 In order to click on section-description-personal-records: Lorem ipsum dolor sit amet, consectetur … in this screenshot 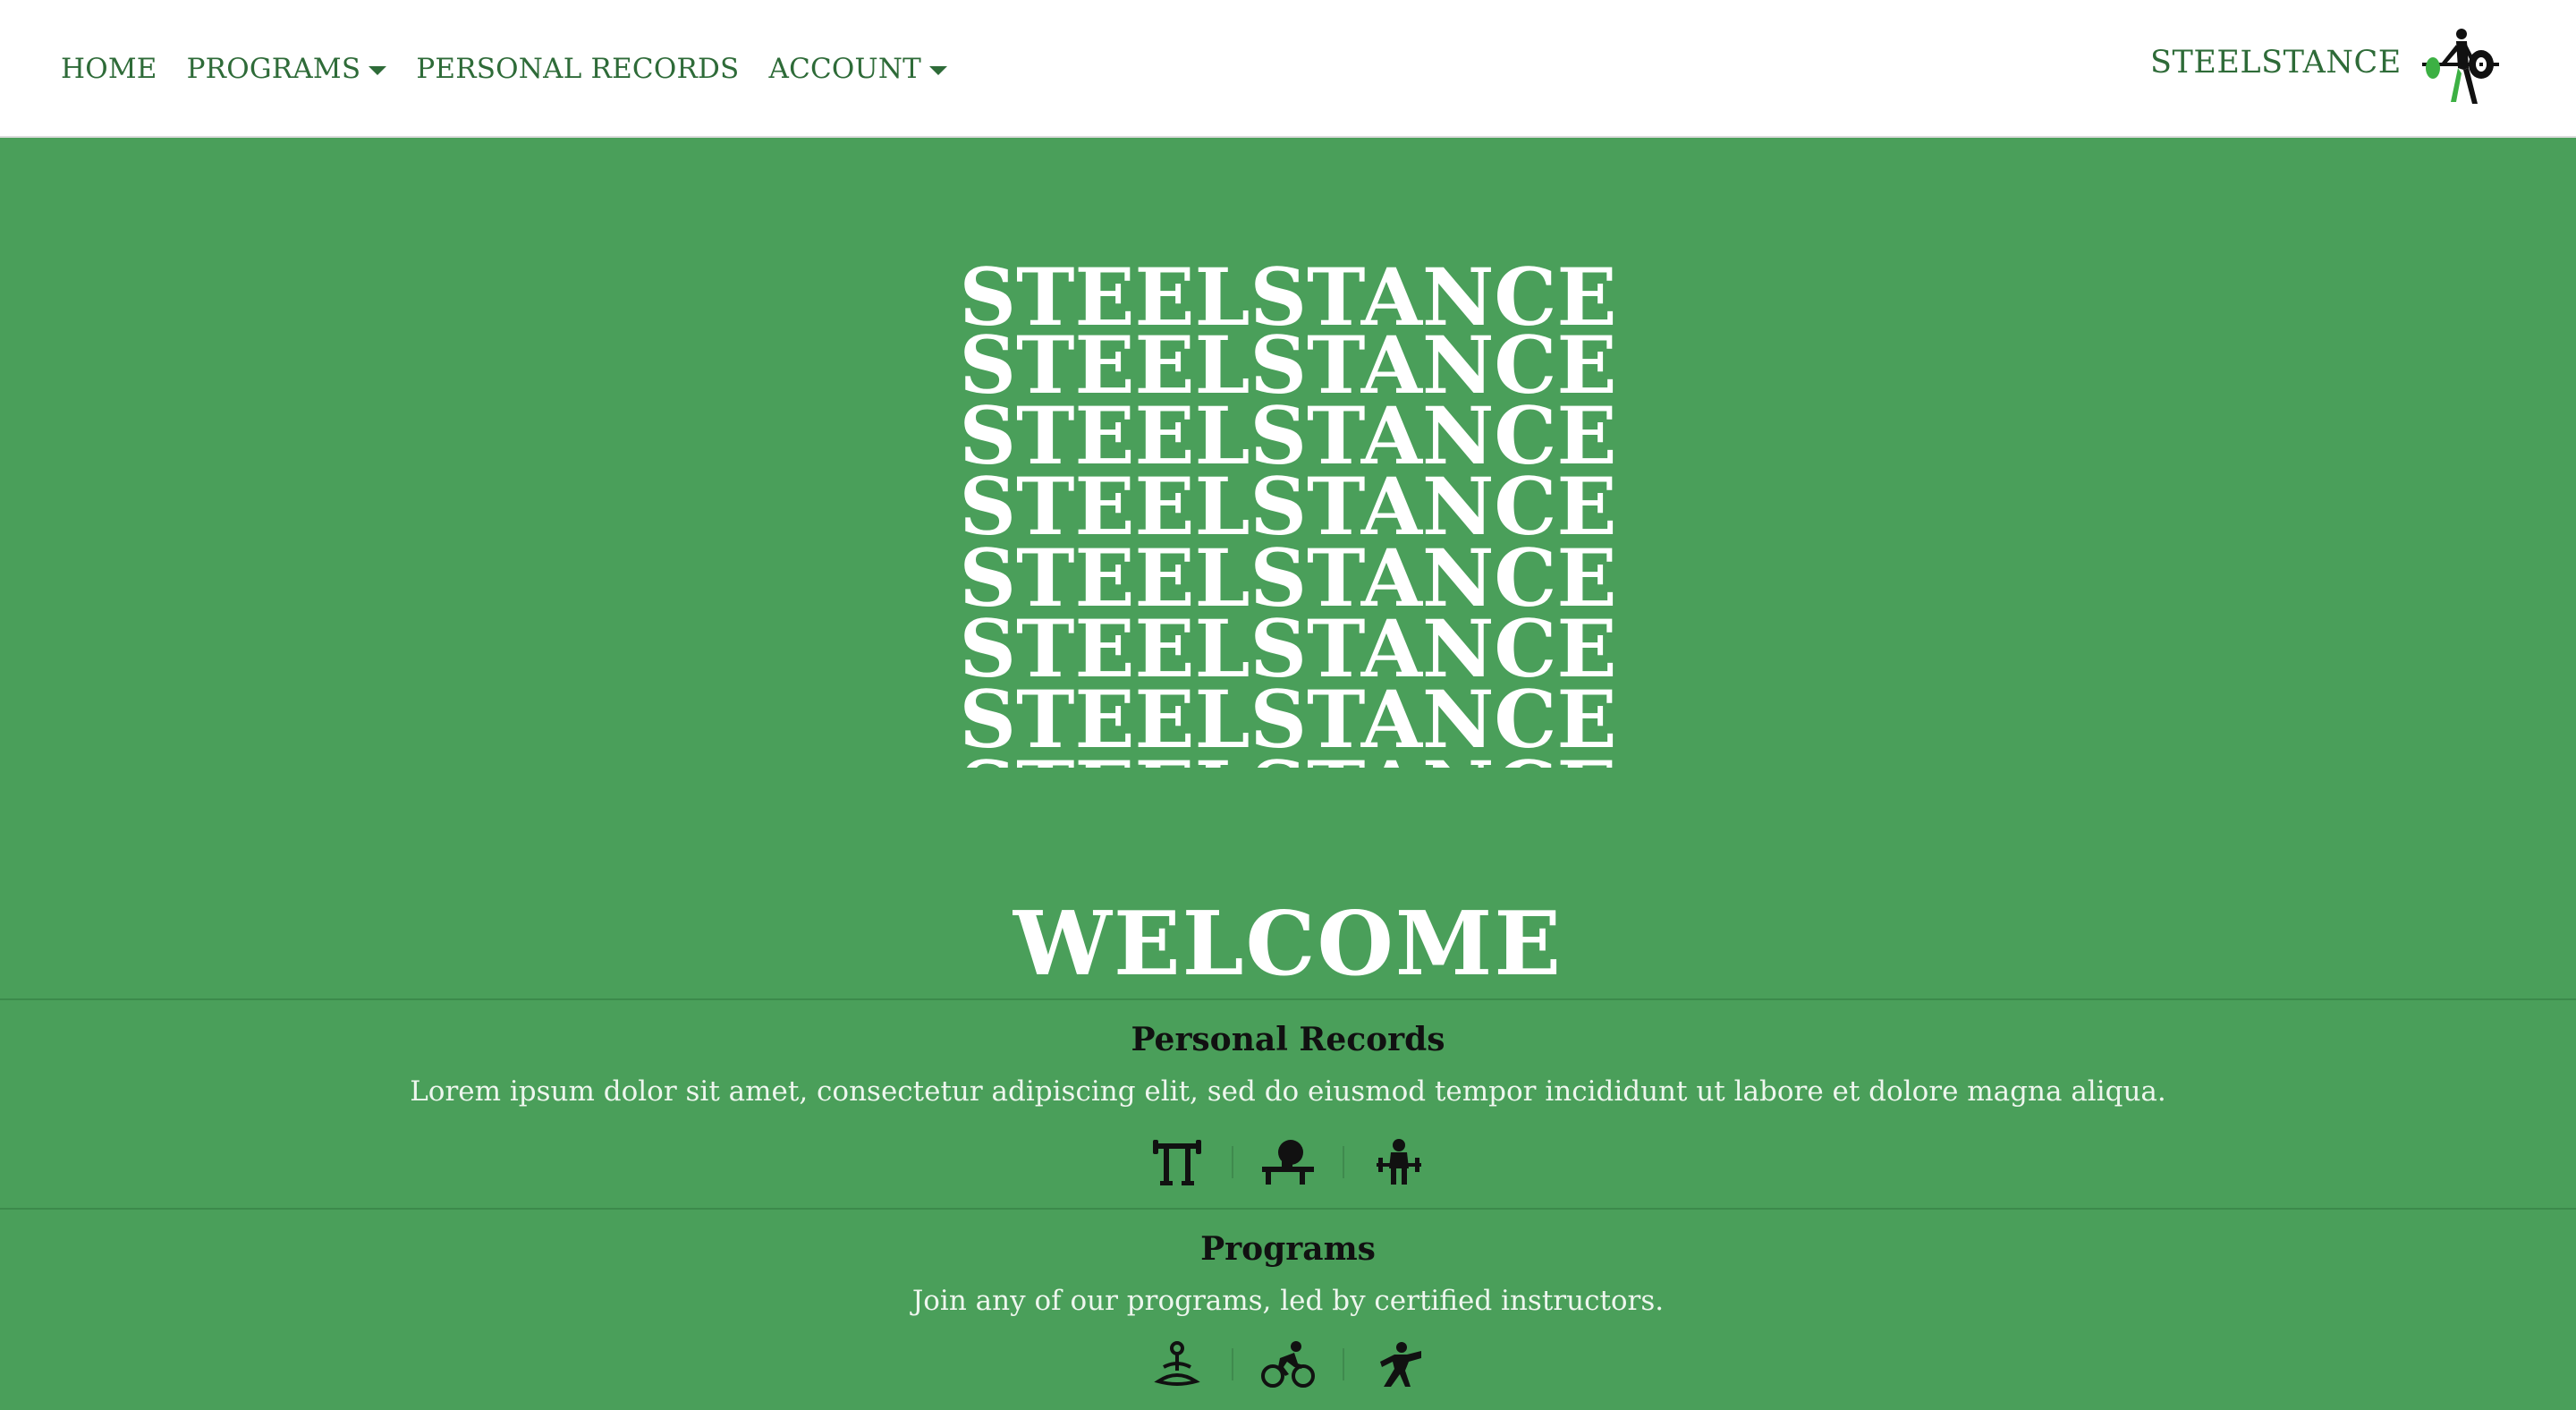, I will do `click(1288, 1091)`.